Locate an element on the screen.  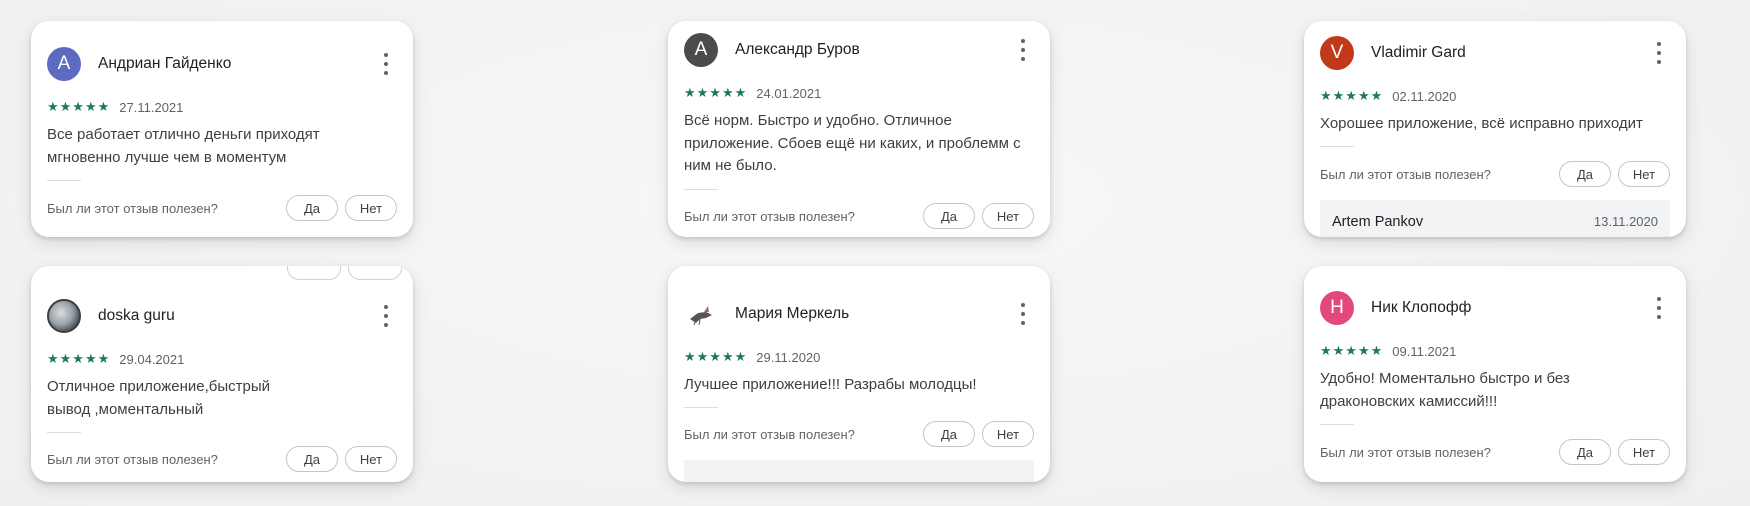
rating: ★★★★★ 09.11.2021 is located at coordinates (1388, 351).